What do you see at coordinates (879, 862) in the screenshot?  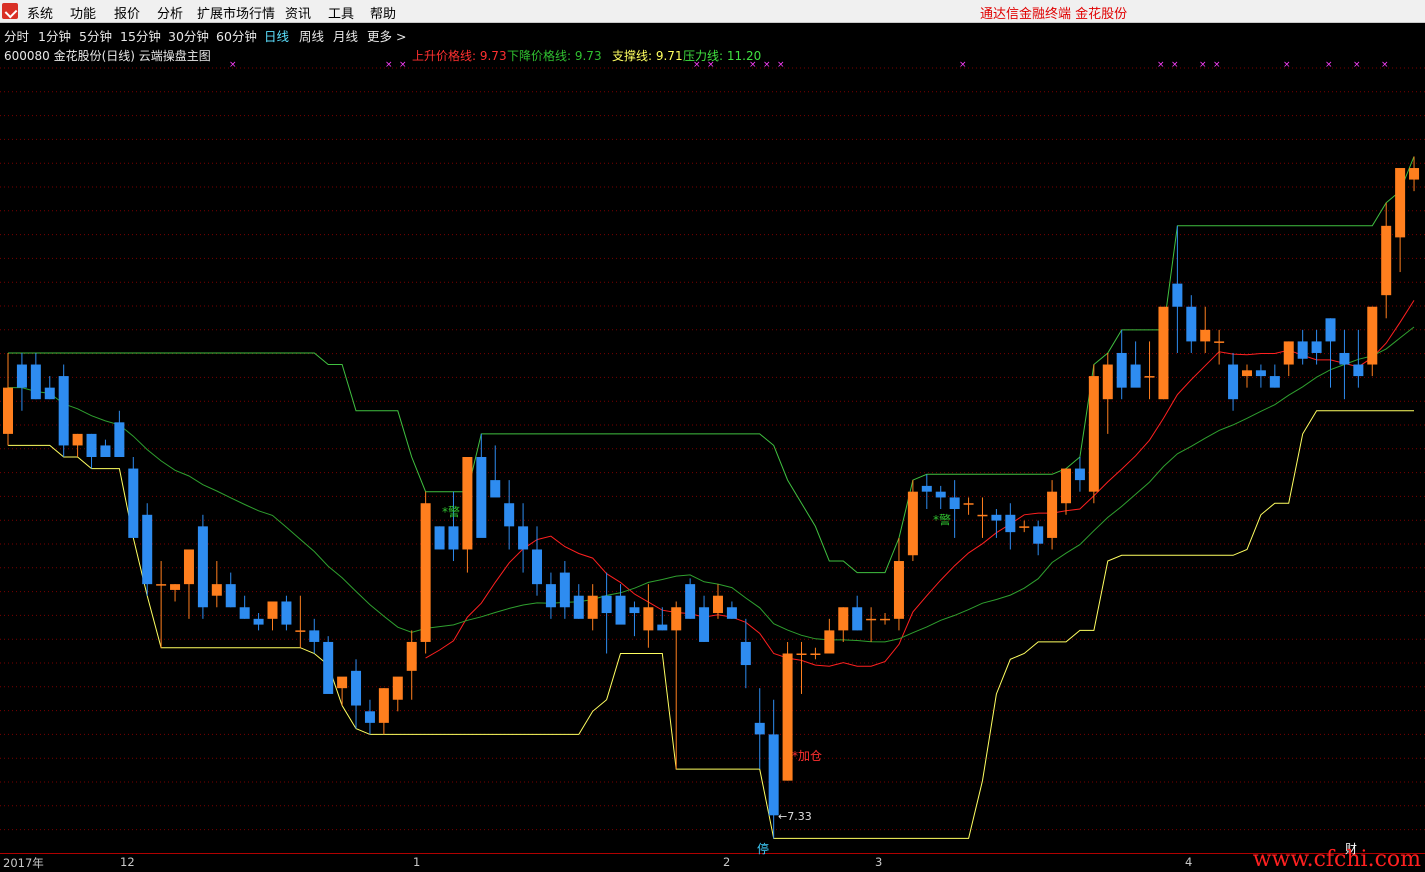 I see `axis-label: 3` at bounding box center [879, 862].